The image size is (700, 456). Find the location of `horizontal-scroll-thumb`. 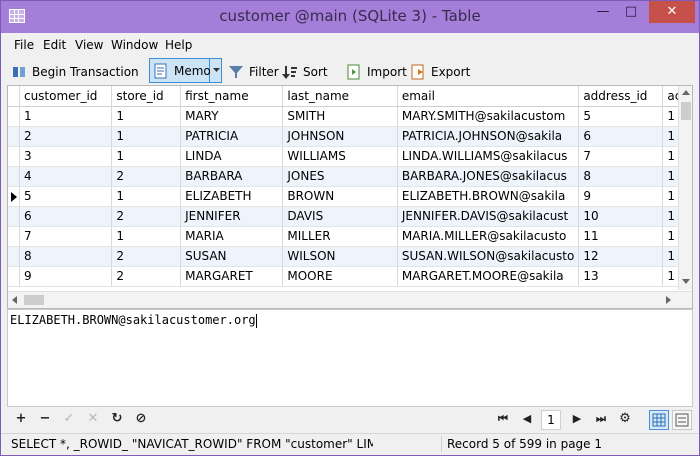

horizontal-scroll-thumb is located at coordinates (34, 300).